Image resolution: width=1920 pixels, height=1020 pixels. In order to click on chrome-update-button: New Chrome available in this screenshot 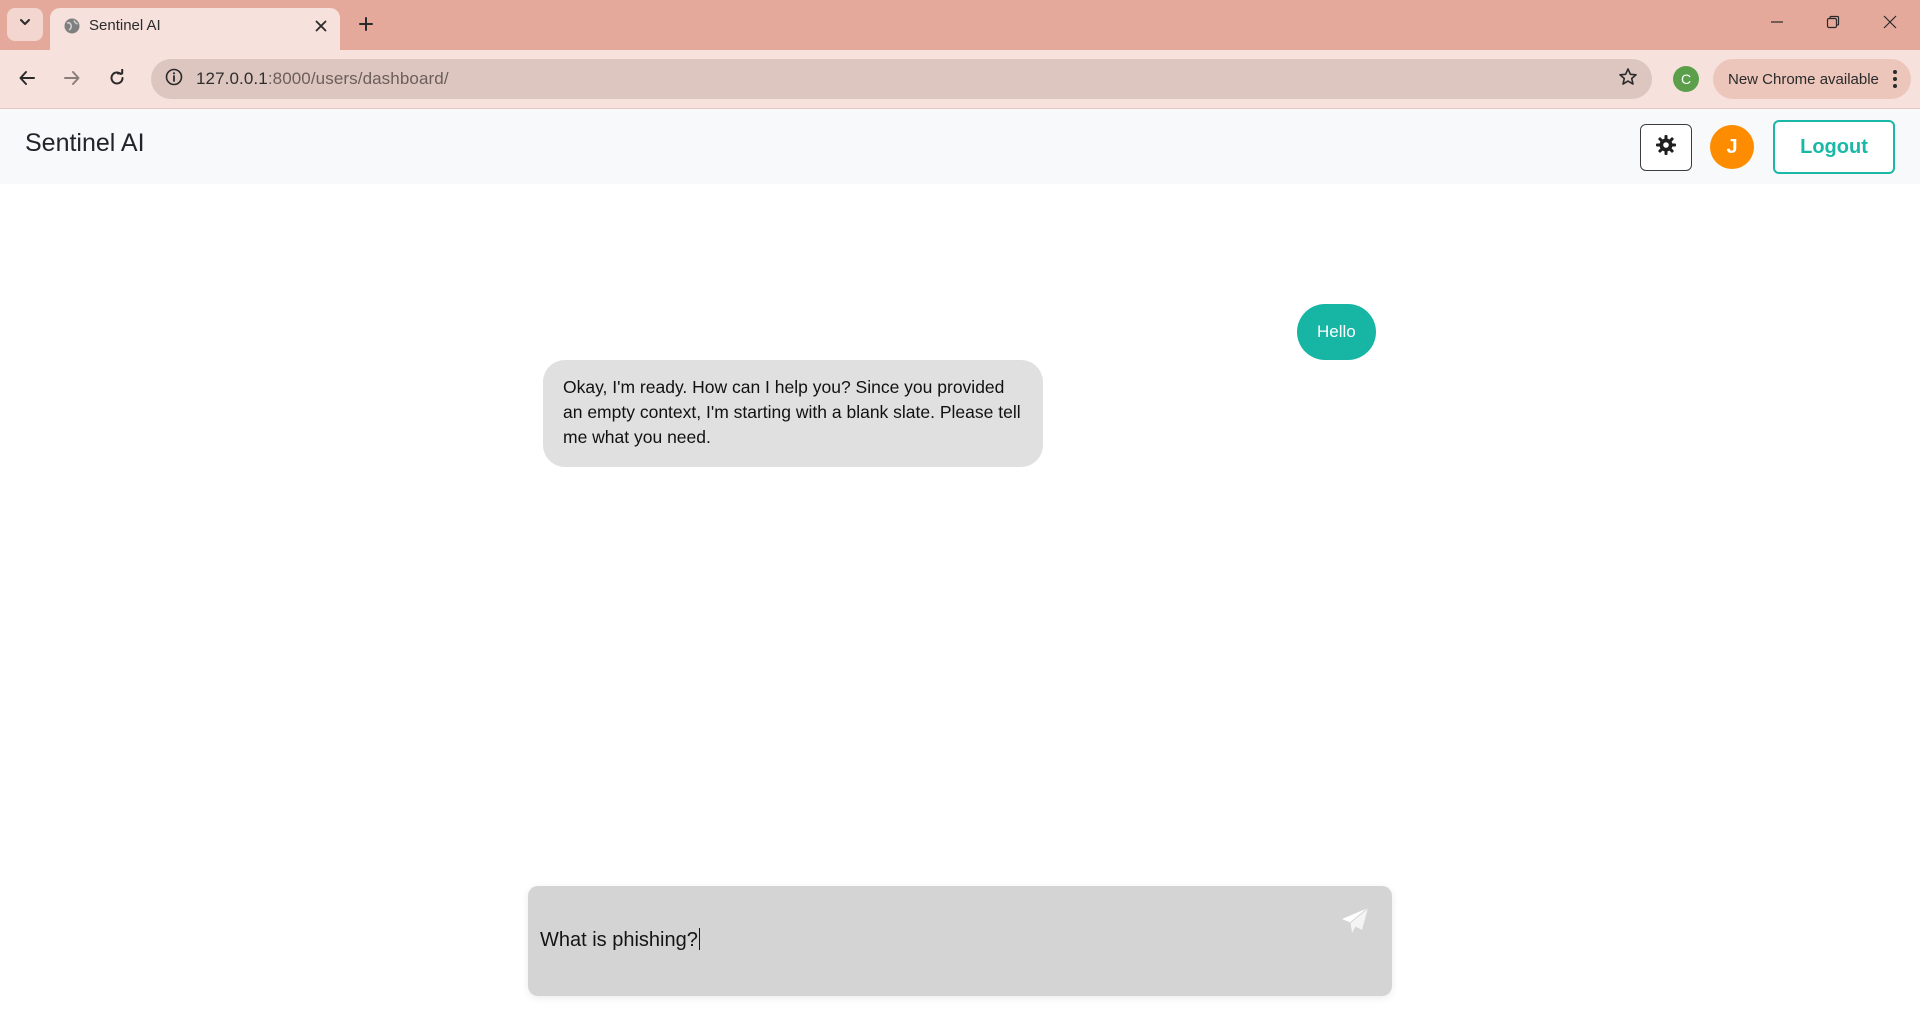, I will do `click(1812, 79)`.